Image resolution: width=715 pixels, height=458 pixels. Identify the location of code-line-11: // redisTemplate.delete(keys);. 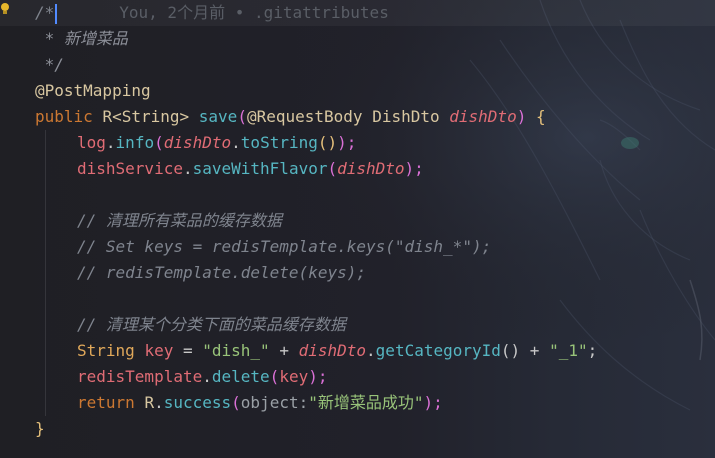
(183, 273).